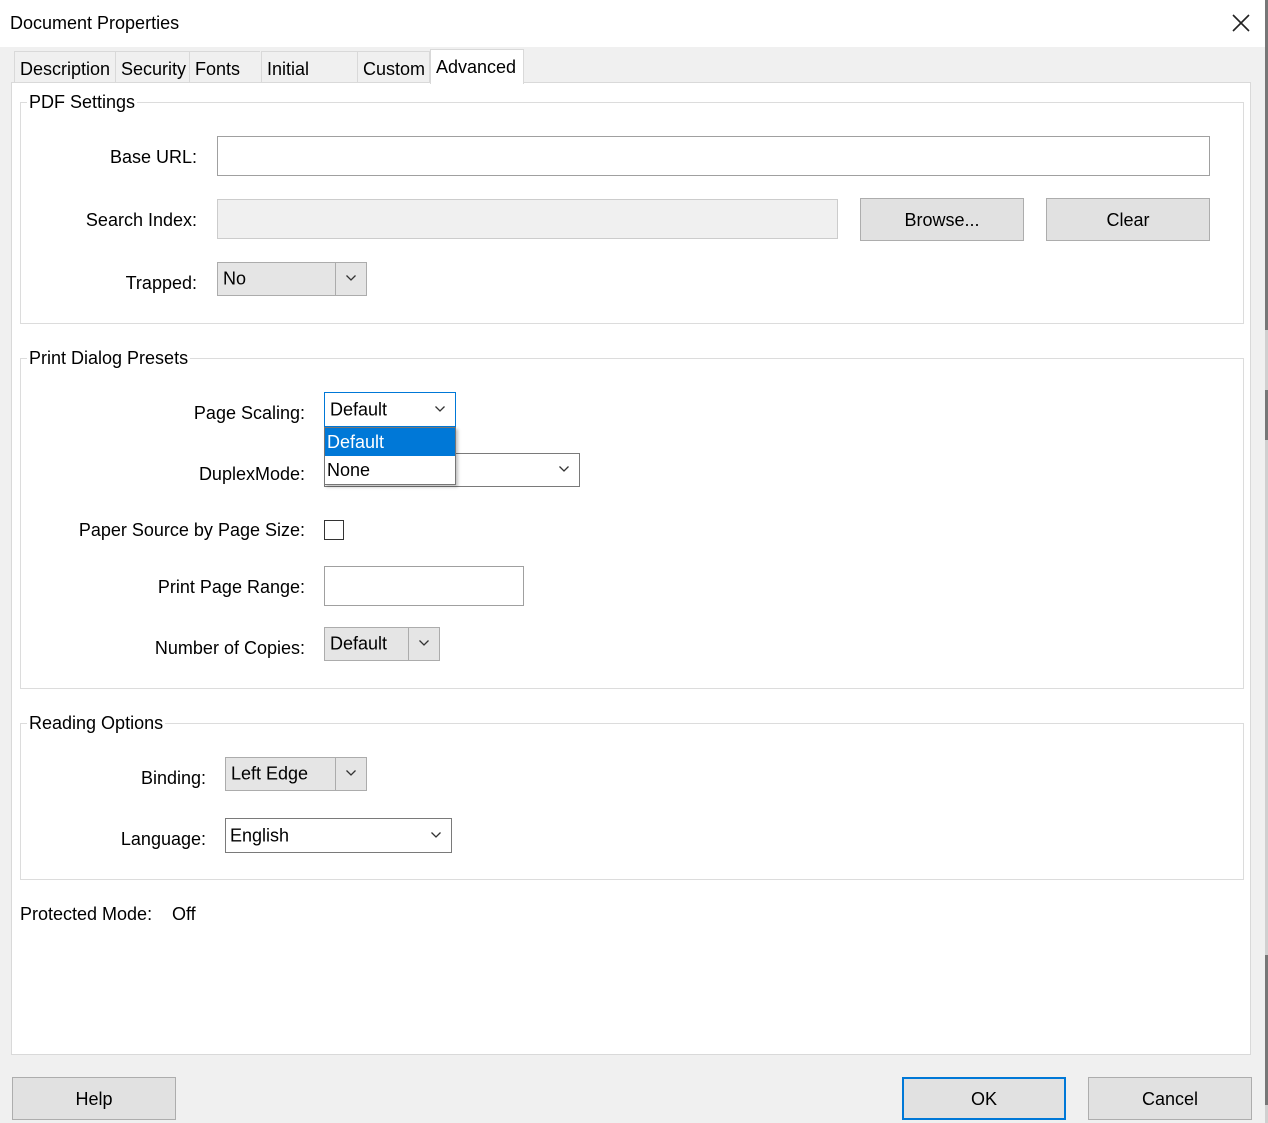  What do you see at coordinates (359, 643) in the screenshot?
I see `copies-value: Default` at bounding box center [359, 643].